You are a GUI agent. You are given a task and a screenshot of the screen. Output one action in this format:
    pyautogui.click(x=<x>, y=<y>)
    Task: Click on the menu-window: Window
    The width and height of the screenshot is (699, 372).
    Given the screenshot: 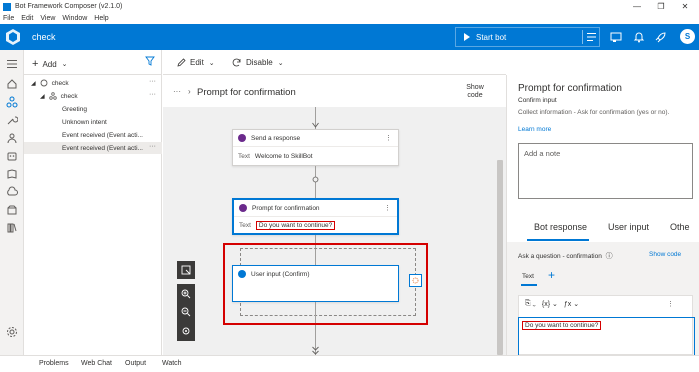 What is the action you would take?
    pyautogui.click(x=74, y=18)
    